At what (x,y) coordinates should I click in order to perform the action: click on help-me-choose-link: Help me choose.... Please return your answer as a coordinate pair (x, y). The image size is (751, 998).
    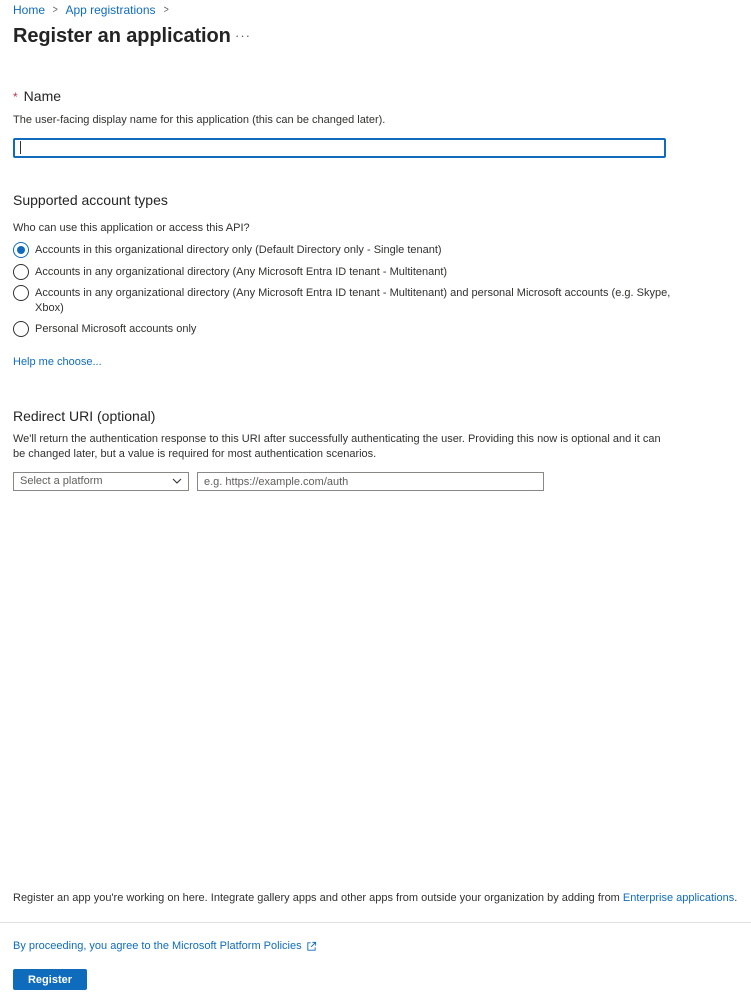
    Looking at the image, I should click on (57, 362).